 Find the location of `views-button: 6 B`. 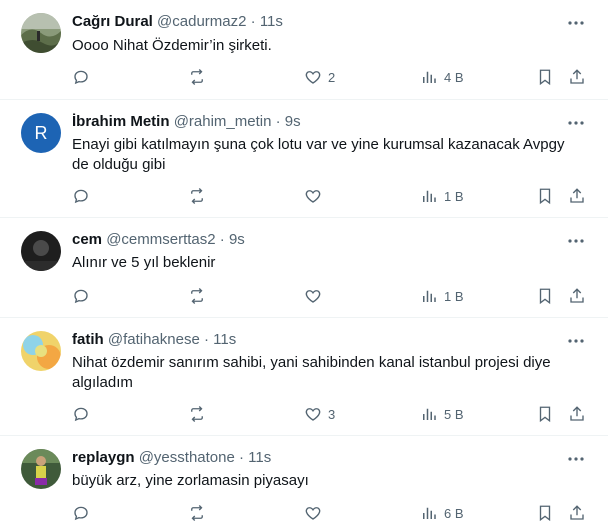

views-button: 6 B is located at coordinates (442, 513).